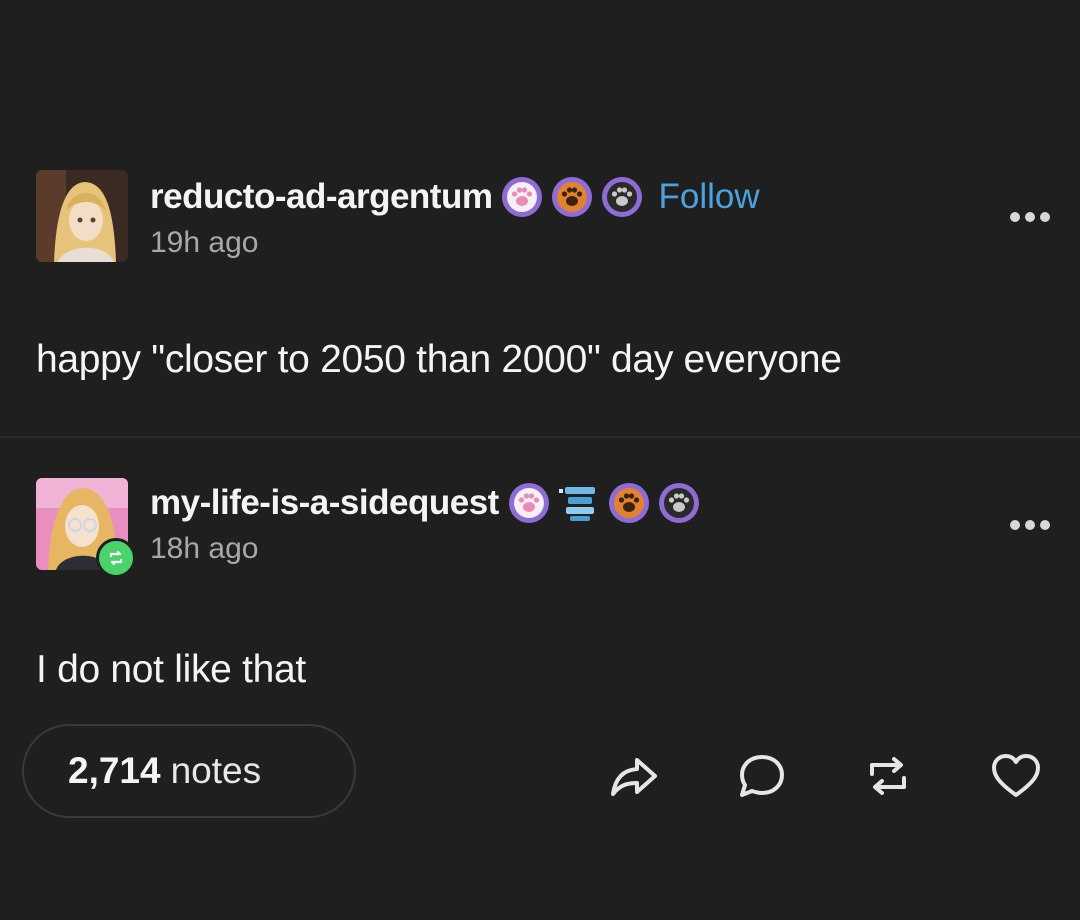 This screenshot has width=1080, height=920. Describe the element at coordinates (540, 437) in the screenshot. I see `post-divider` at that location.